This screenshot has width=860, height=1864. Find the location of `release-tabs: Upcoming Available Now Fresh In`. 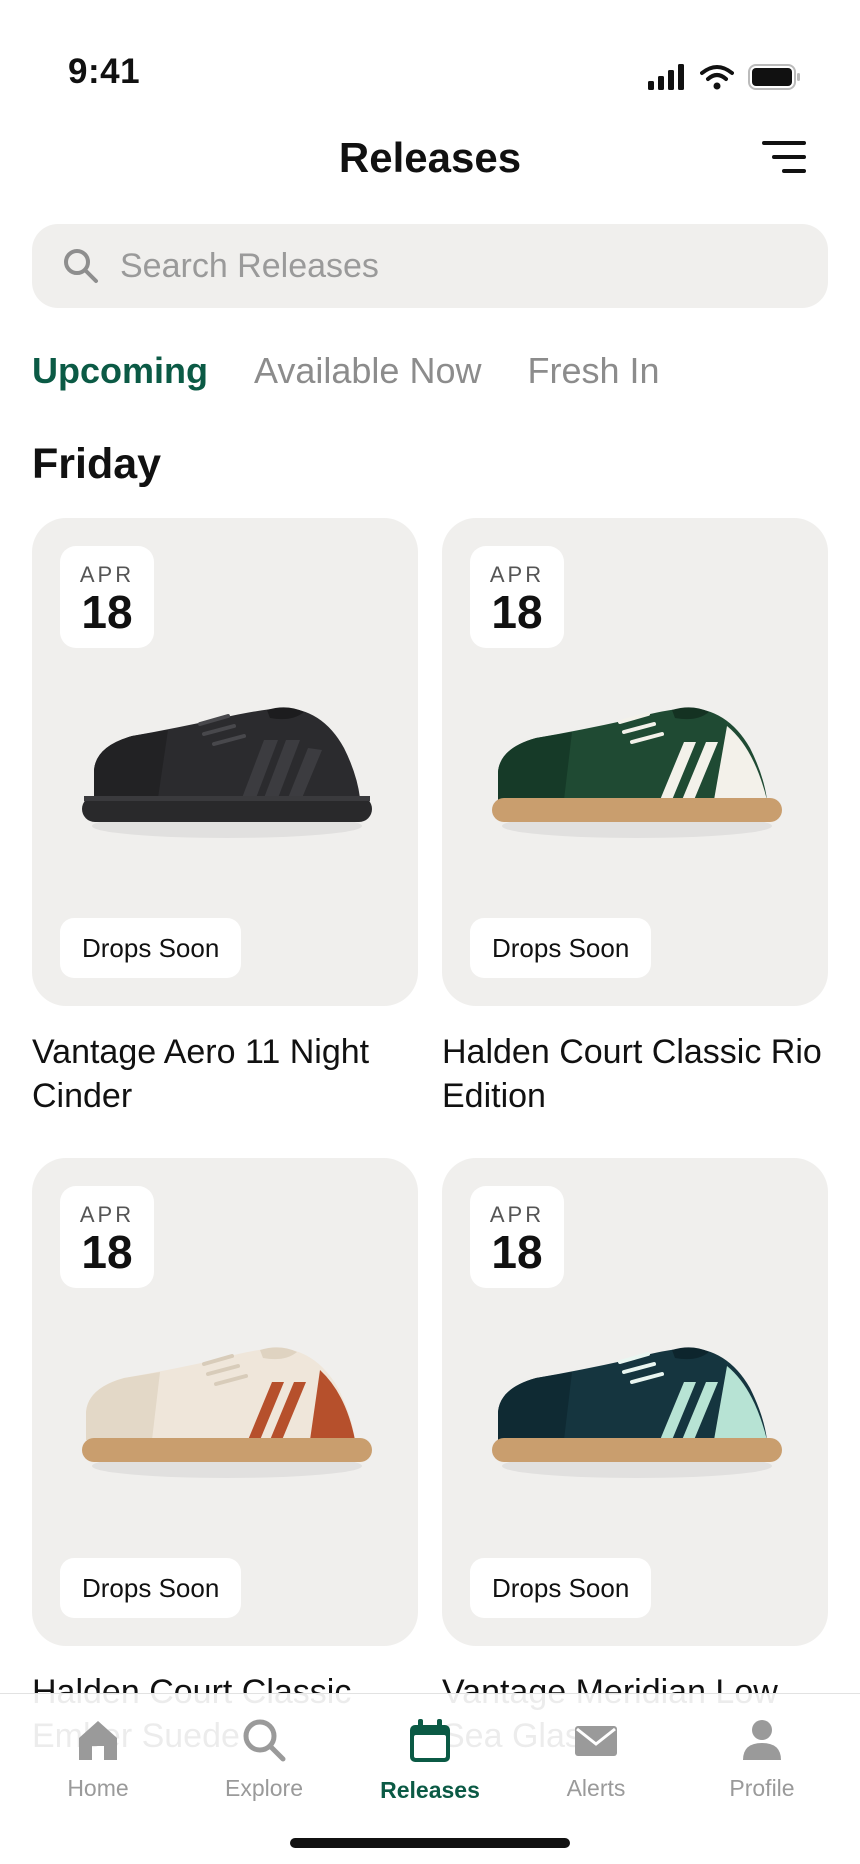

release-tabs: Upcoming Available Now Fresh In is located at coordinates (346, 371).